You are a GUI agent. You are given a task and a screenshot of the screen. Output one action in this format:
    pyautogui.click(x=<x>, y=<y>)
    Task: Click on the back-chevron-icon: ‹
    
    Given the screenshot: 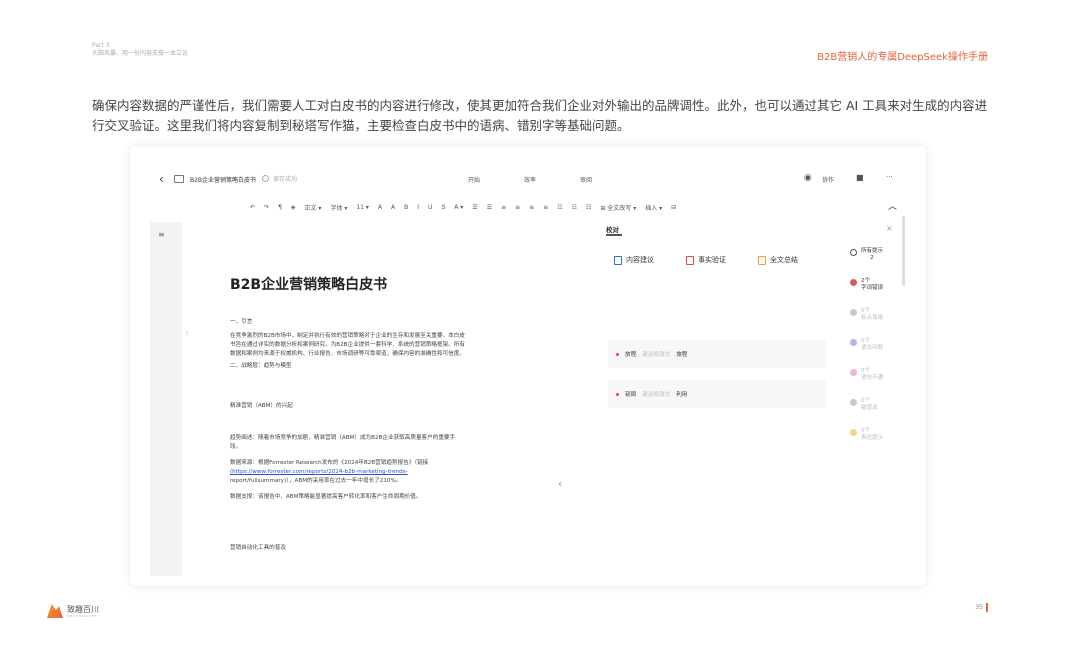 What is the action you would take?
    pyautogui.click(x=161, y=179)
    